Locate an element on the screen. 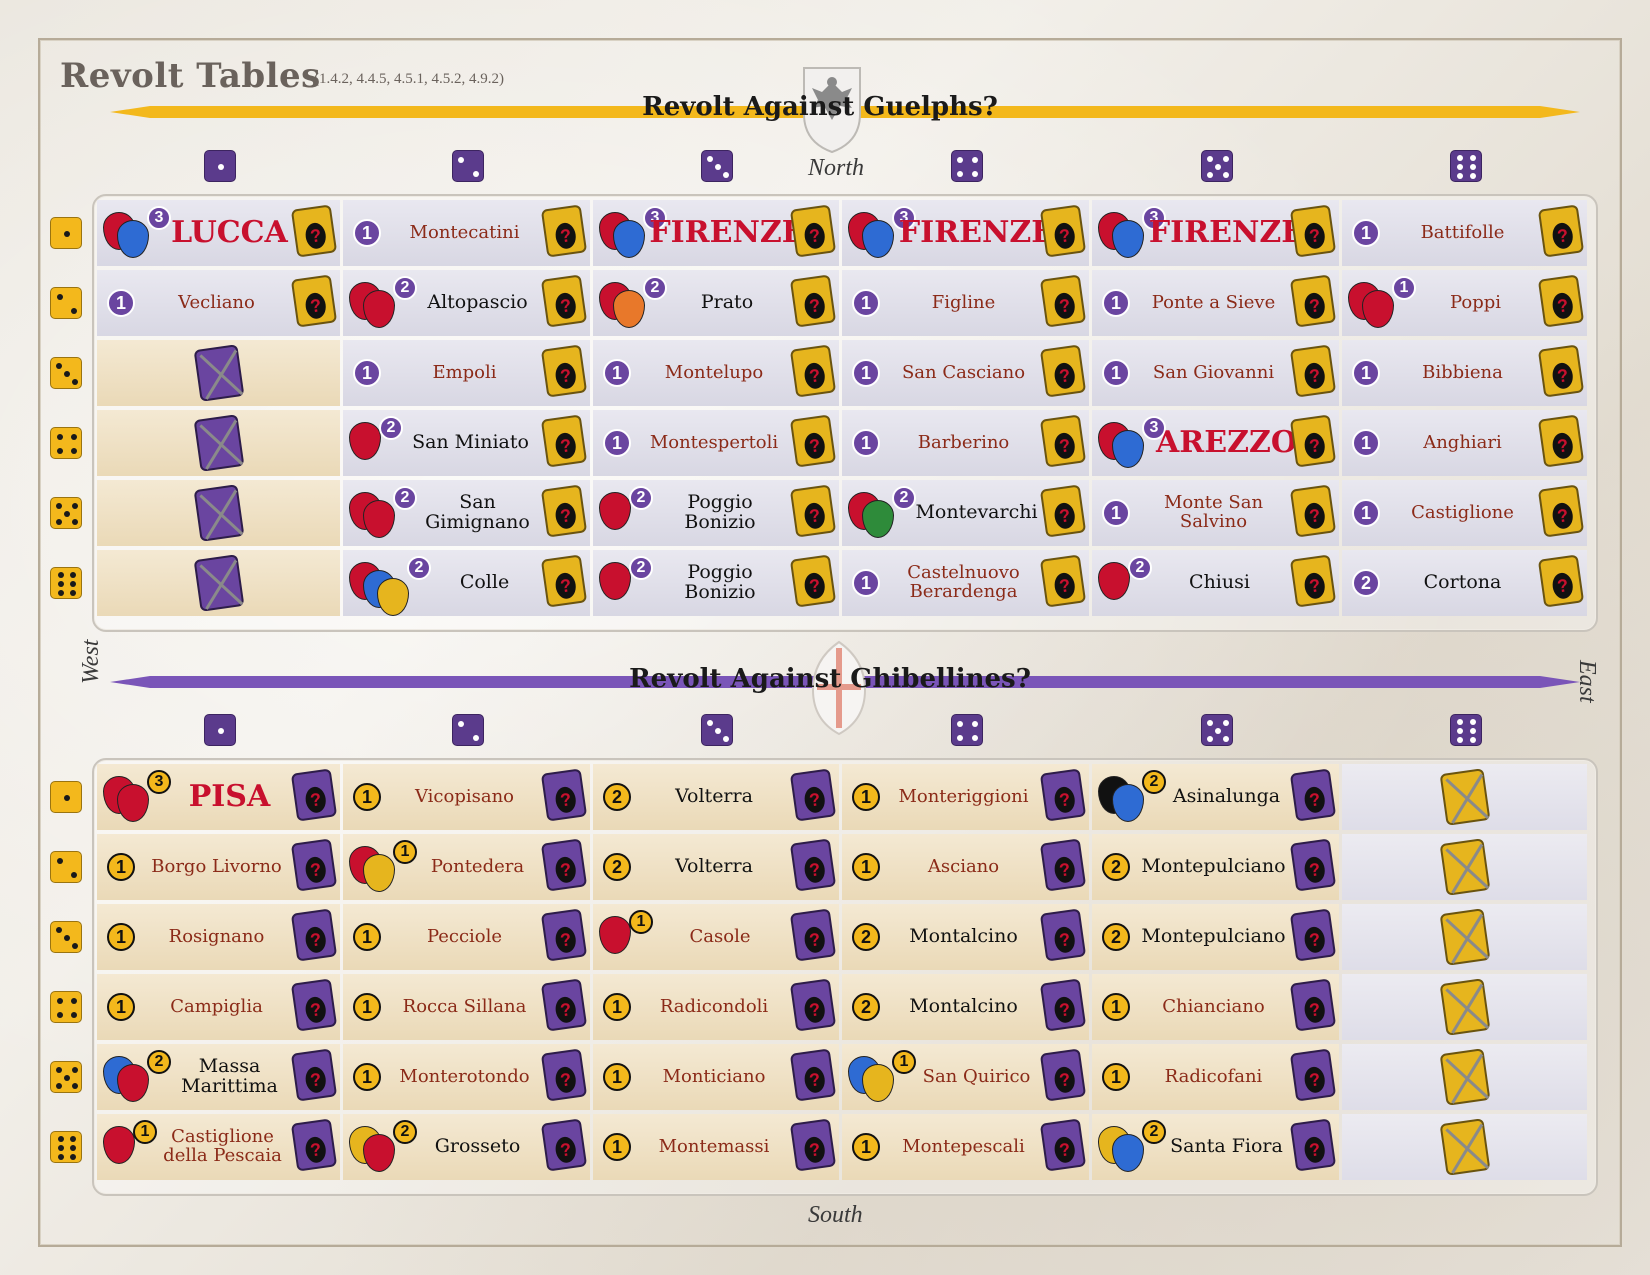 The image size is (1650, 1275). town-name: Montelupo is located at coordinates (714, 372).